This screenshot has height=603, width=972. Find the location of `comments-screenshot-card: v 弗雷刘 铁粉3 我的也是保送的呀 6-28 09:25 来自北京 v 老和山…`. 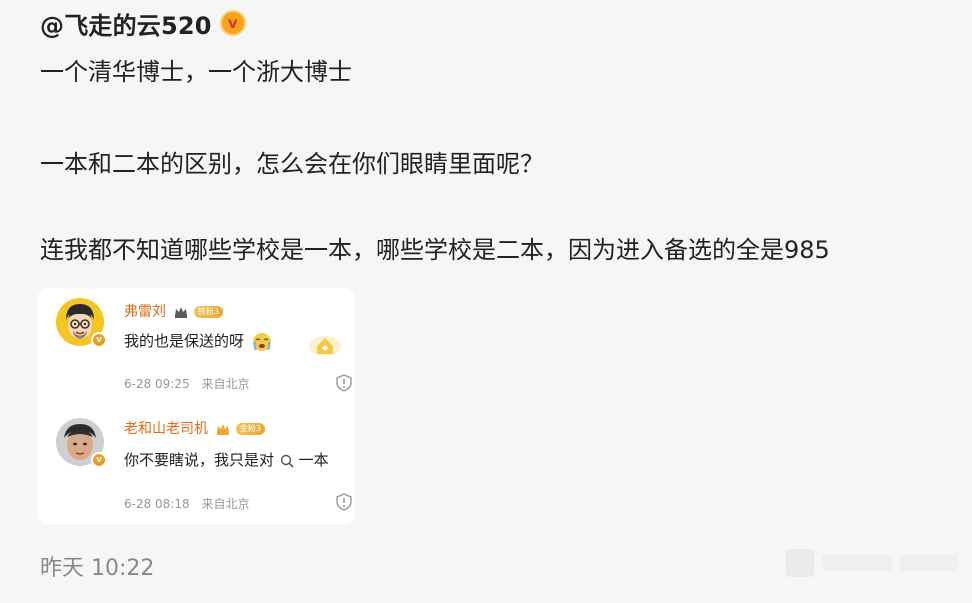

comments-screenshot-card: v 弗雷刘 铁粉3 我的也是保送的呀 6-28 09:25 来自北京 v 老和山… is located at coordinates (196, 406).